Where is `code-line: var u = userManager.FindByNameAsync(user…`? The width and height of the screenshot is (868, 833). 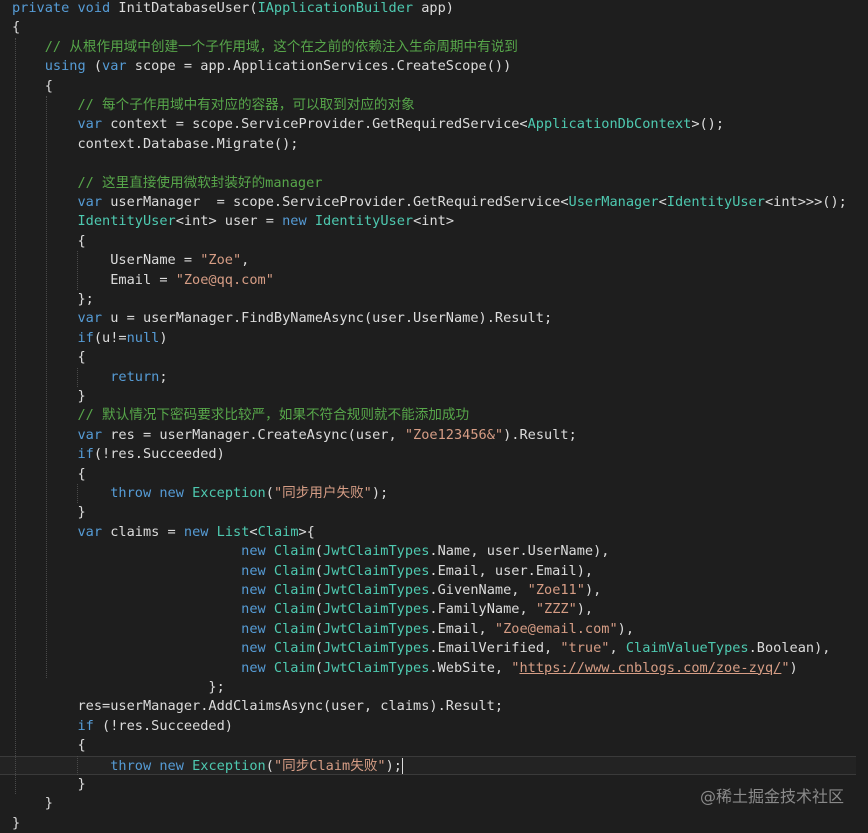 code-line: var u = userManager.FindByNameAsync(user… is located at coordinates (434, 318).